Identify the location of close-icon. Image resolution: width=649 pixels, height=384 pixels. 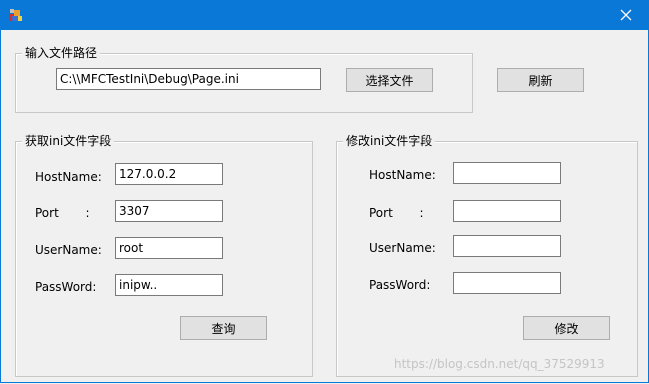
(626, 15).